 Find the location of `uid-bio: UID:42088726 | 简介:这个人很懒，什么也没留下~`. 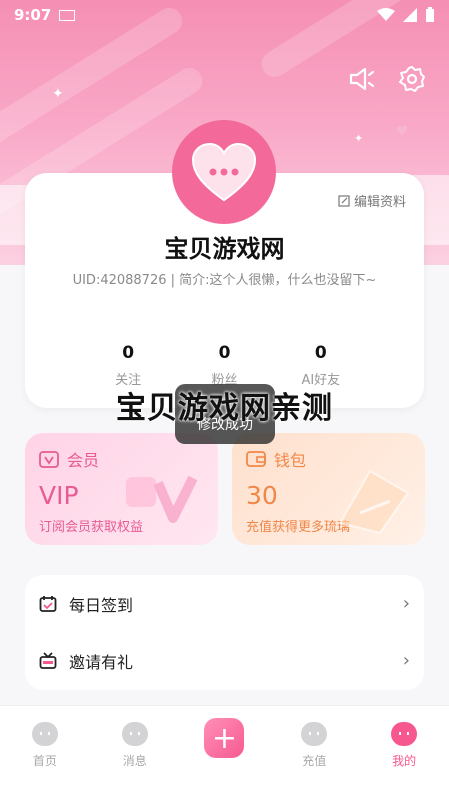

uid-bio: UID:42088726 | 简介:这个人很懒，什么也没留下~ is located at coordinates (224, 280).